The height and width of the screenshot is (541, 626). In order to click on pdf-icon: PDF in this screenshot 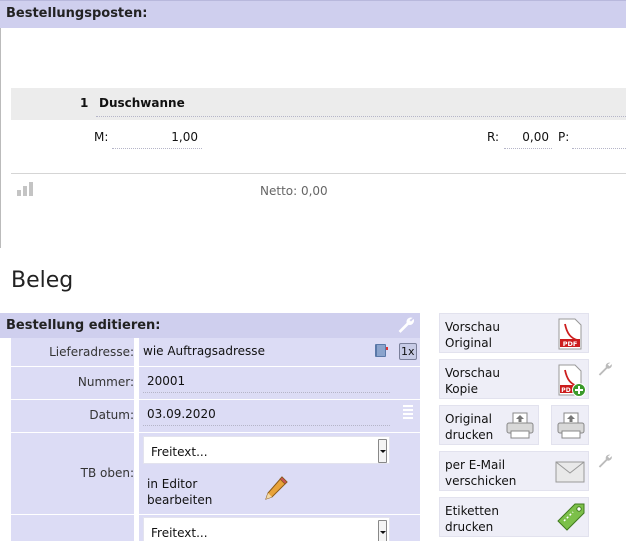, I will do `click(570, 334)`.